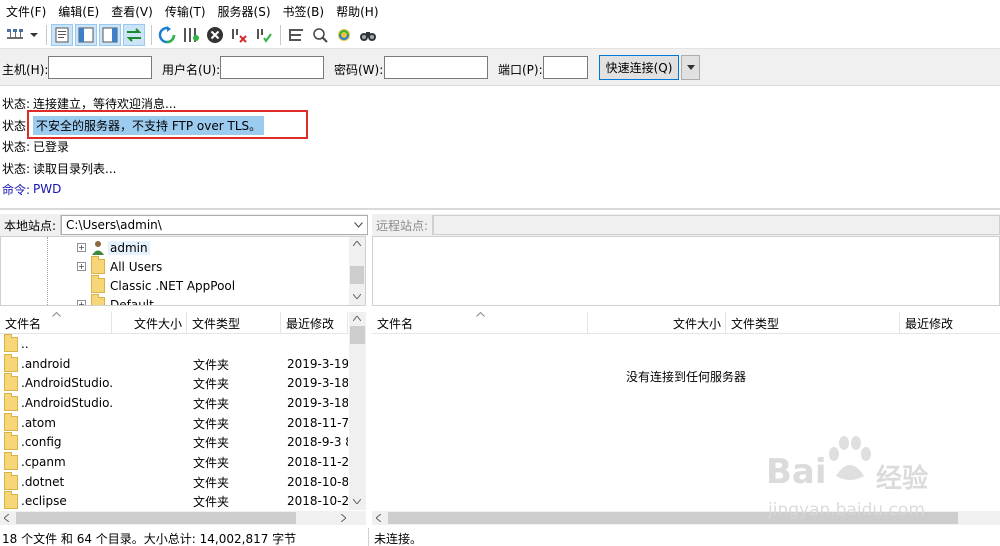 The height and width of the screenshot is (546, 1000). What do you see at coordinates (191, 35) in the screenshot?
I see `process-queue-icon` at bounding box center [191, 35].